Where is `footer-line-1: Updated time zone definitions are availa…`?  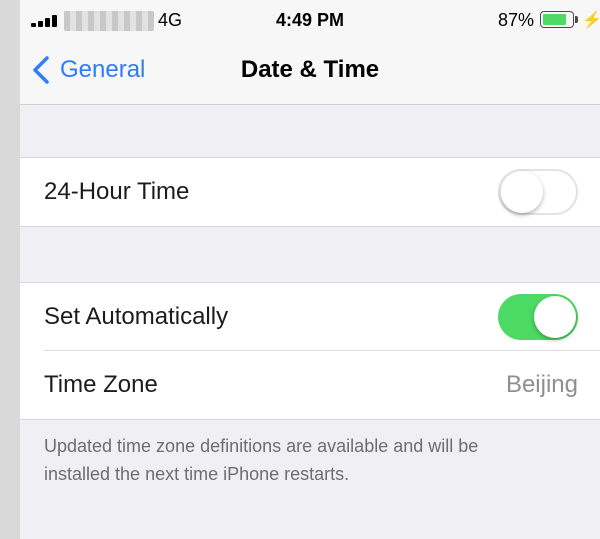 footer-line-1: Updated time zone definitions are availa… is located at coordinates (261, 446).